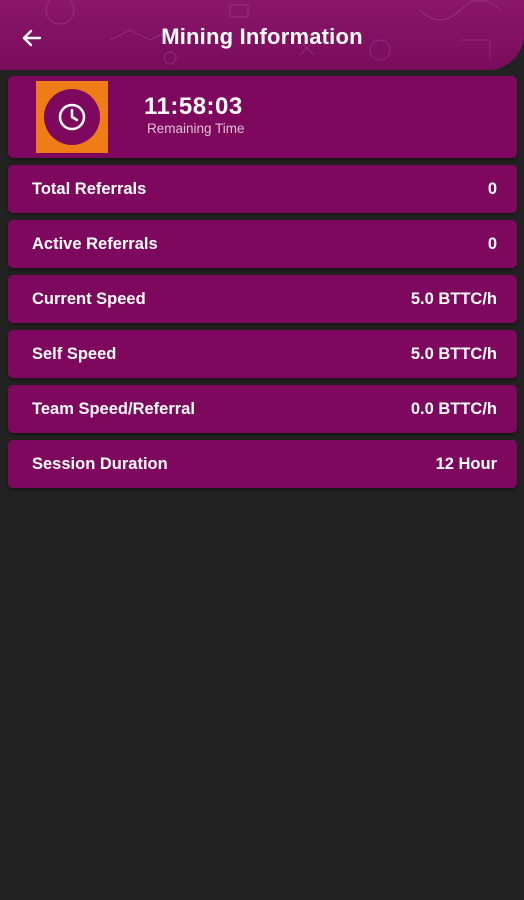 This screenshot has width=524, height=900. Describe the element at coordinates (262, 189) in the screenshot. I see `stat-row-total-referrals: Total Referrals 0` at that location.